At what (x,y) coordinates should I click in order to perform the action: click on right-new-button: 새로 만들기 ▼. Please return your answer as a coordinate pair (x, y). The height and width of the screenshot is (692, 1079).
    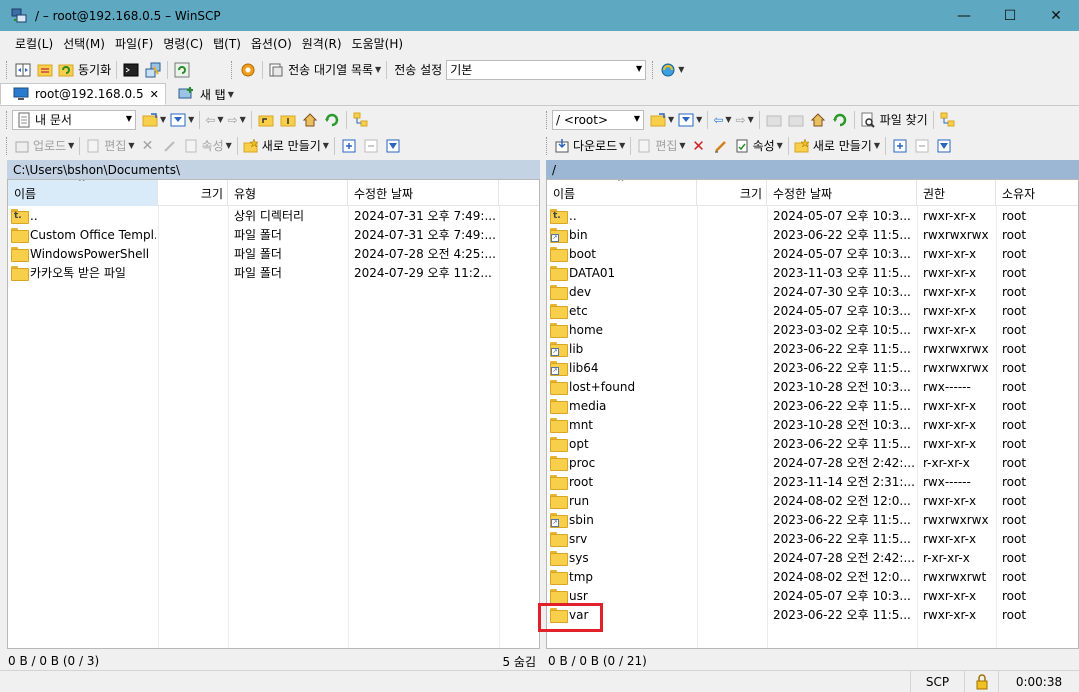
    Looking at the image, I should click on (837, 146).